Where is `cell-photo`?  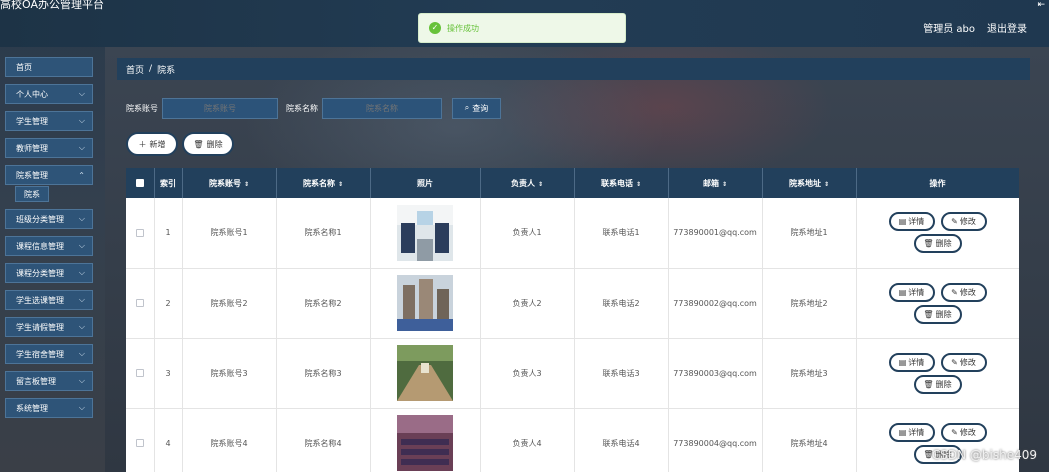 cell-photo is located at coordinates (425, 233).